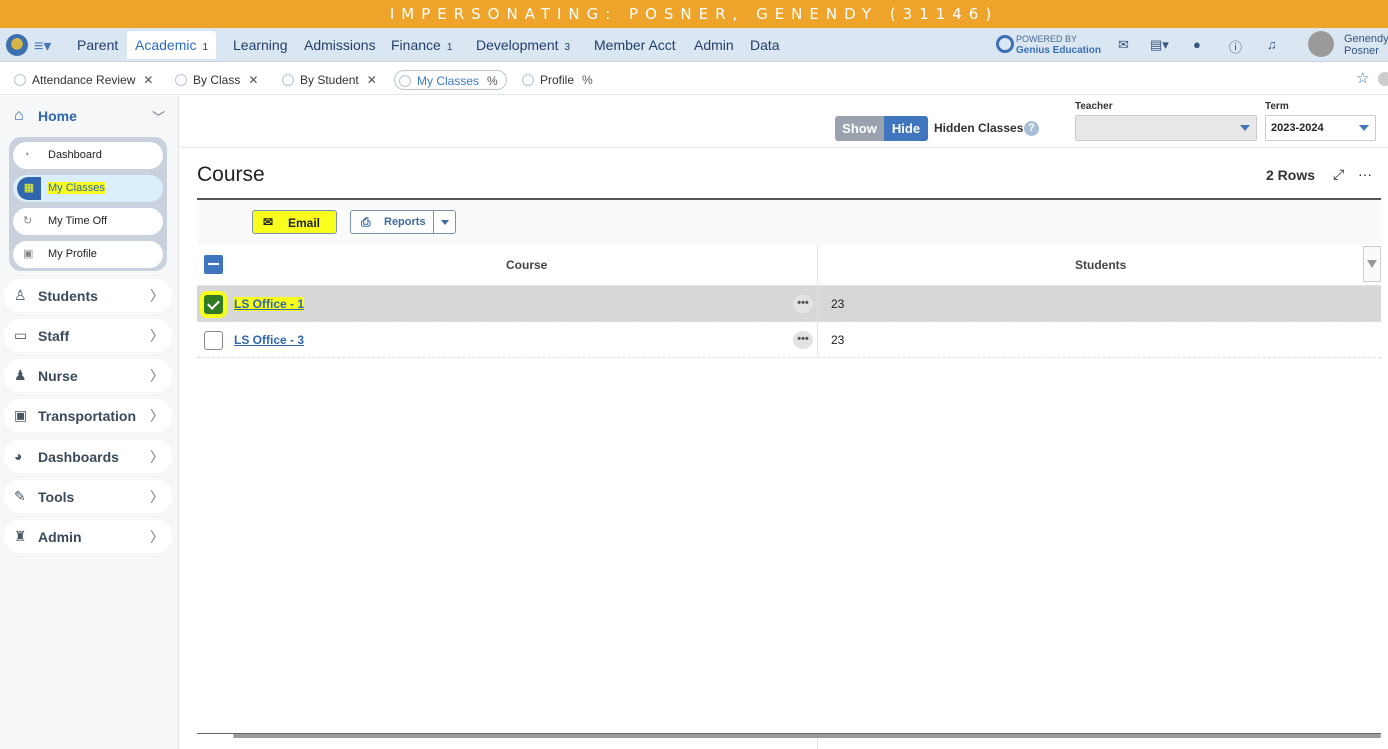  What do you see at coordinates (18, 456) in the screenshot?
I see `dashboards-icon: ◕` at bounding box center [18, 456].